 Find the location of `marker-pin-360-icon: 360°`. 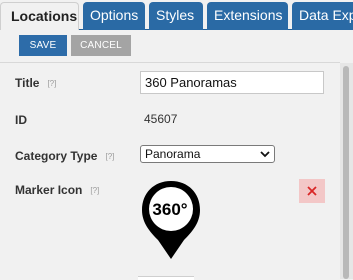

marker-pin-360-icon: 360° is located at coordinates (171, 220).